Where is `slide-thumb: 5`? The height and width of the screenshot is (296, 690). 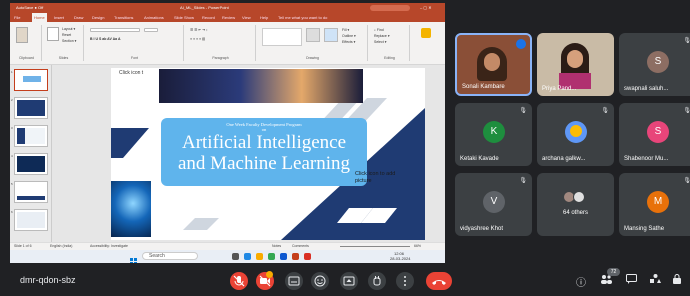
slide-thumb: 5 is located at coordinates (29, 192).